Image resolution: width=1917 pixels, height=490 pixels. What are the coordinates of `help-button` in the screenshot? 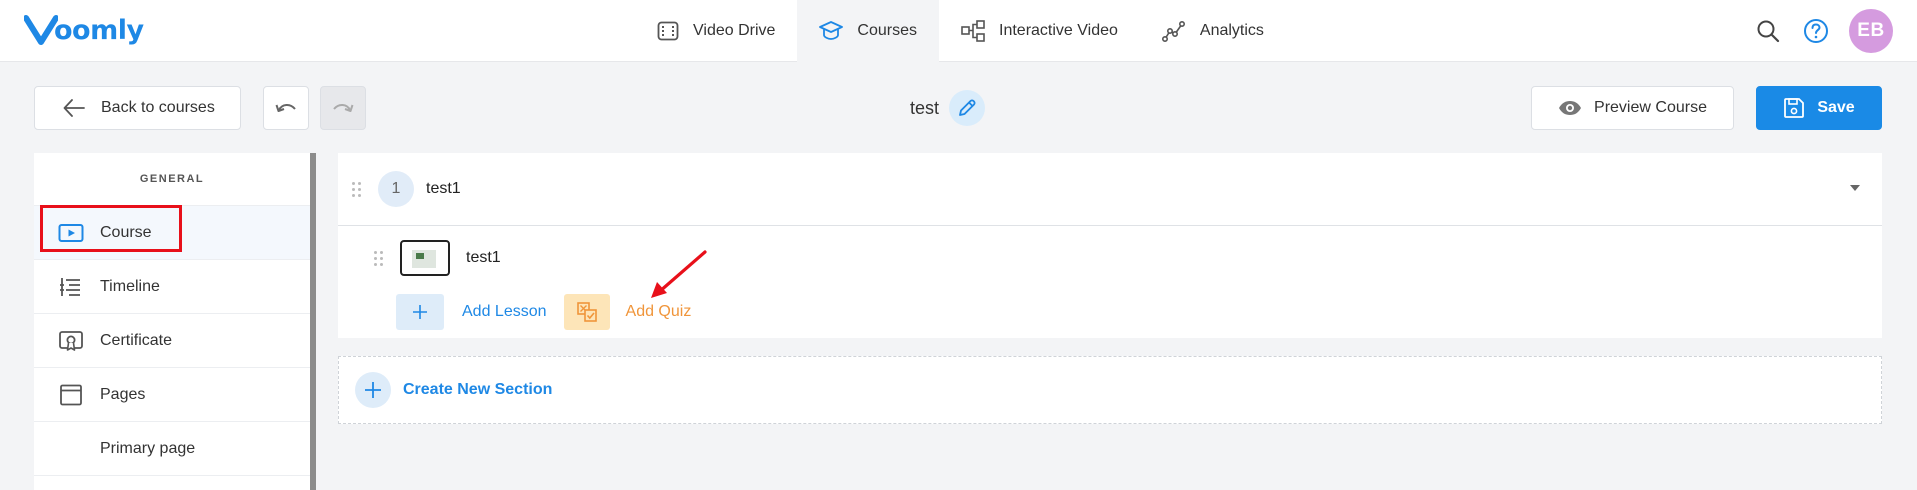 It's located at (1816, 31).